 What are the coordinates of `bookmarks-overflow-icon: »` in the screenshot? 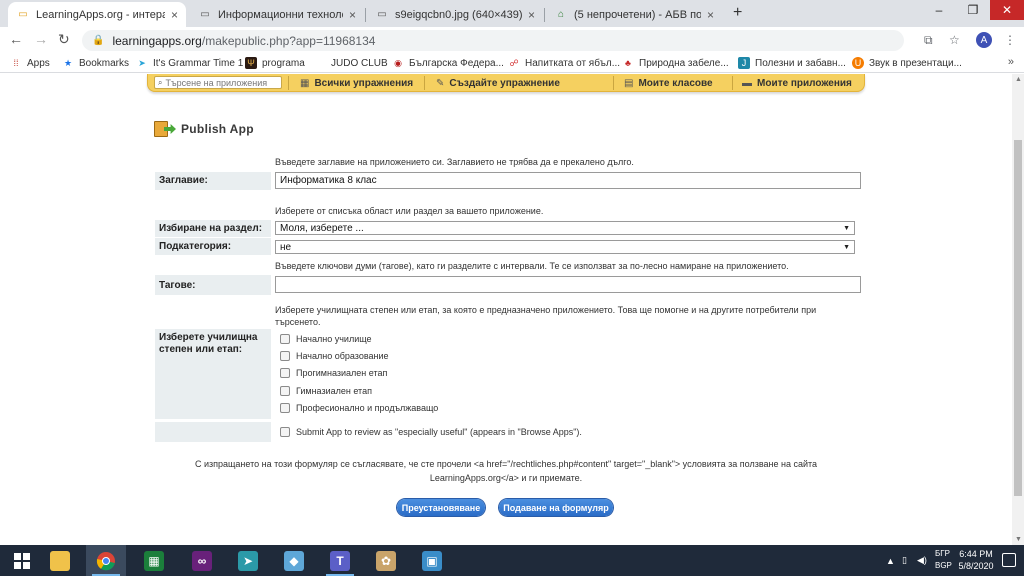 It's located at (1011, 62).